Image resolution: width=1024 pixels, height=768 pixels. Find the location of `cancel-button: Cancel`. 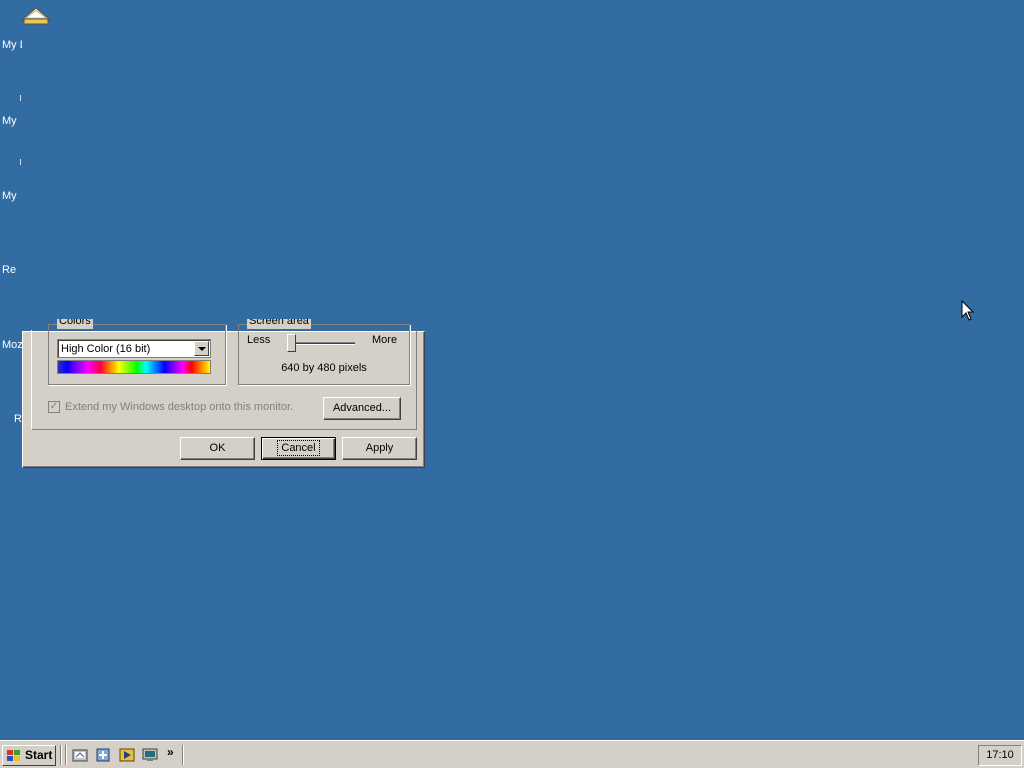

cancel-button: Cancel is located at coordinates (298, 448).